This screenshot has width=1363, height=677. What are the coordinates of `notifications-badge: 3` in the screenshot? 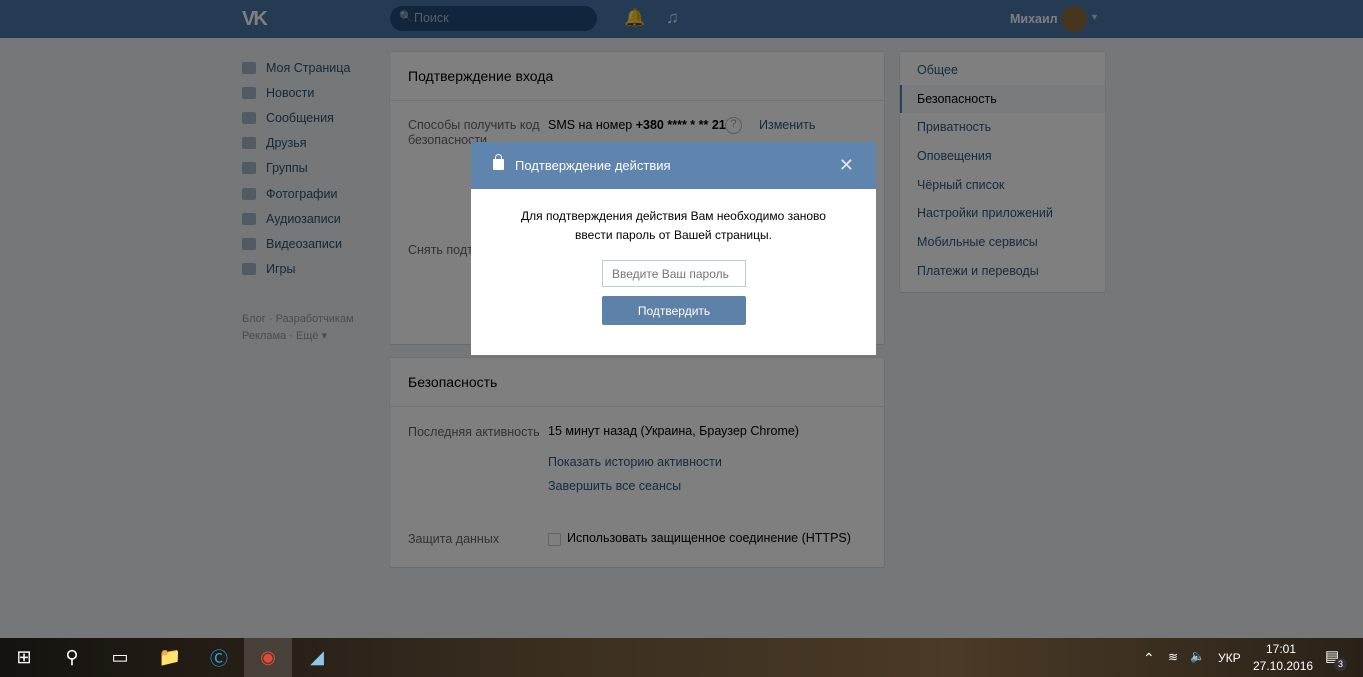 It's located at (1340, 664).